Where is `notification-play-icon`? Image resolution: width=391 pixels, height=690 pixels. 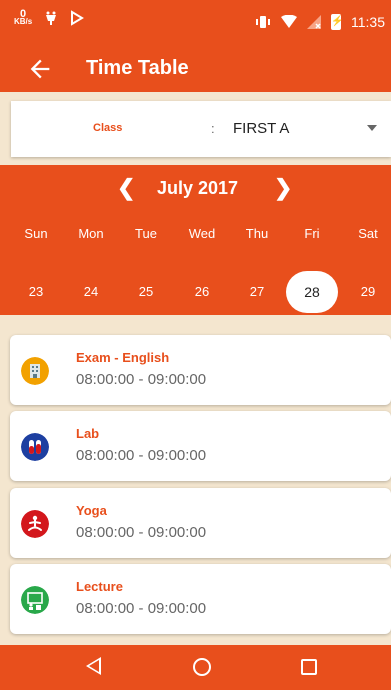
notification-play-icon is located at coordinates (78, 18).